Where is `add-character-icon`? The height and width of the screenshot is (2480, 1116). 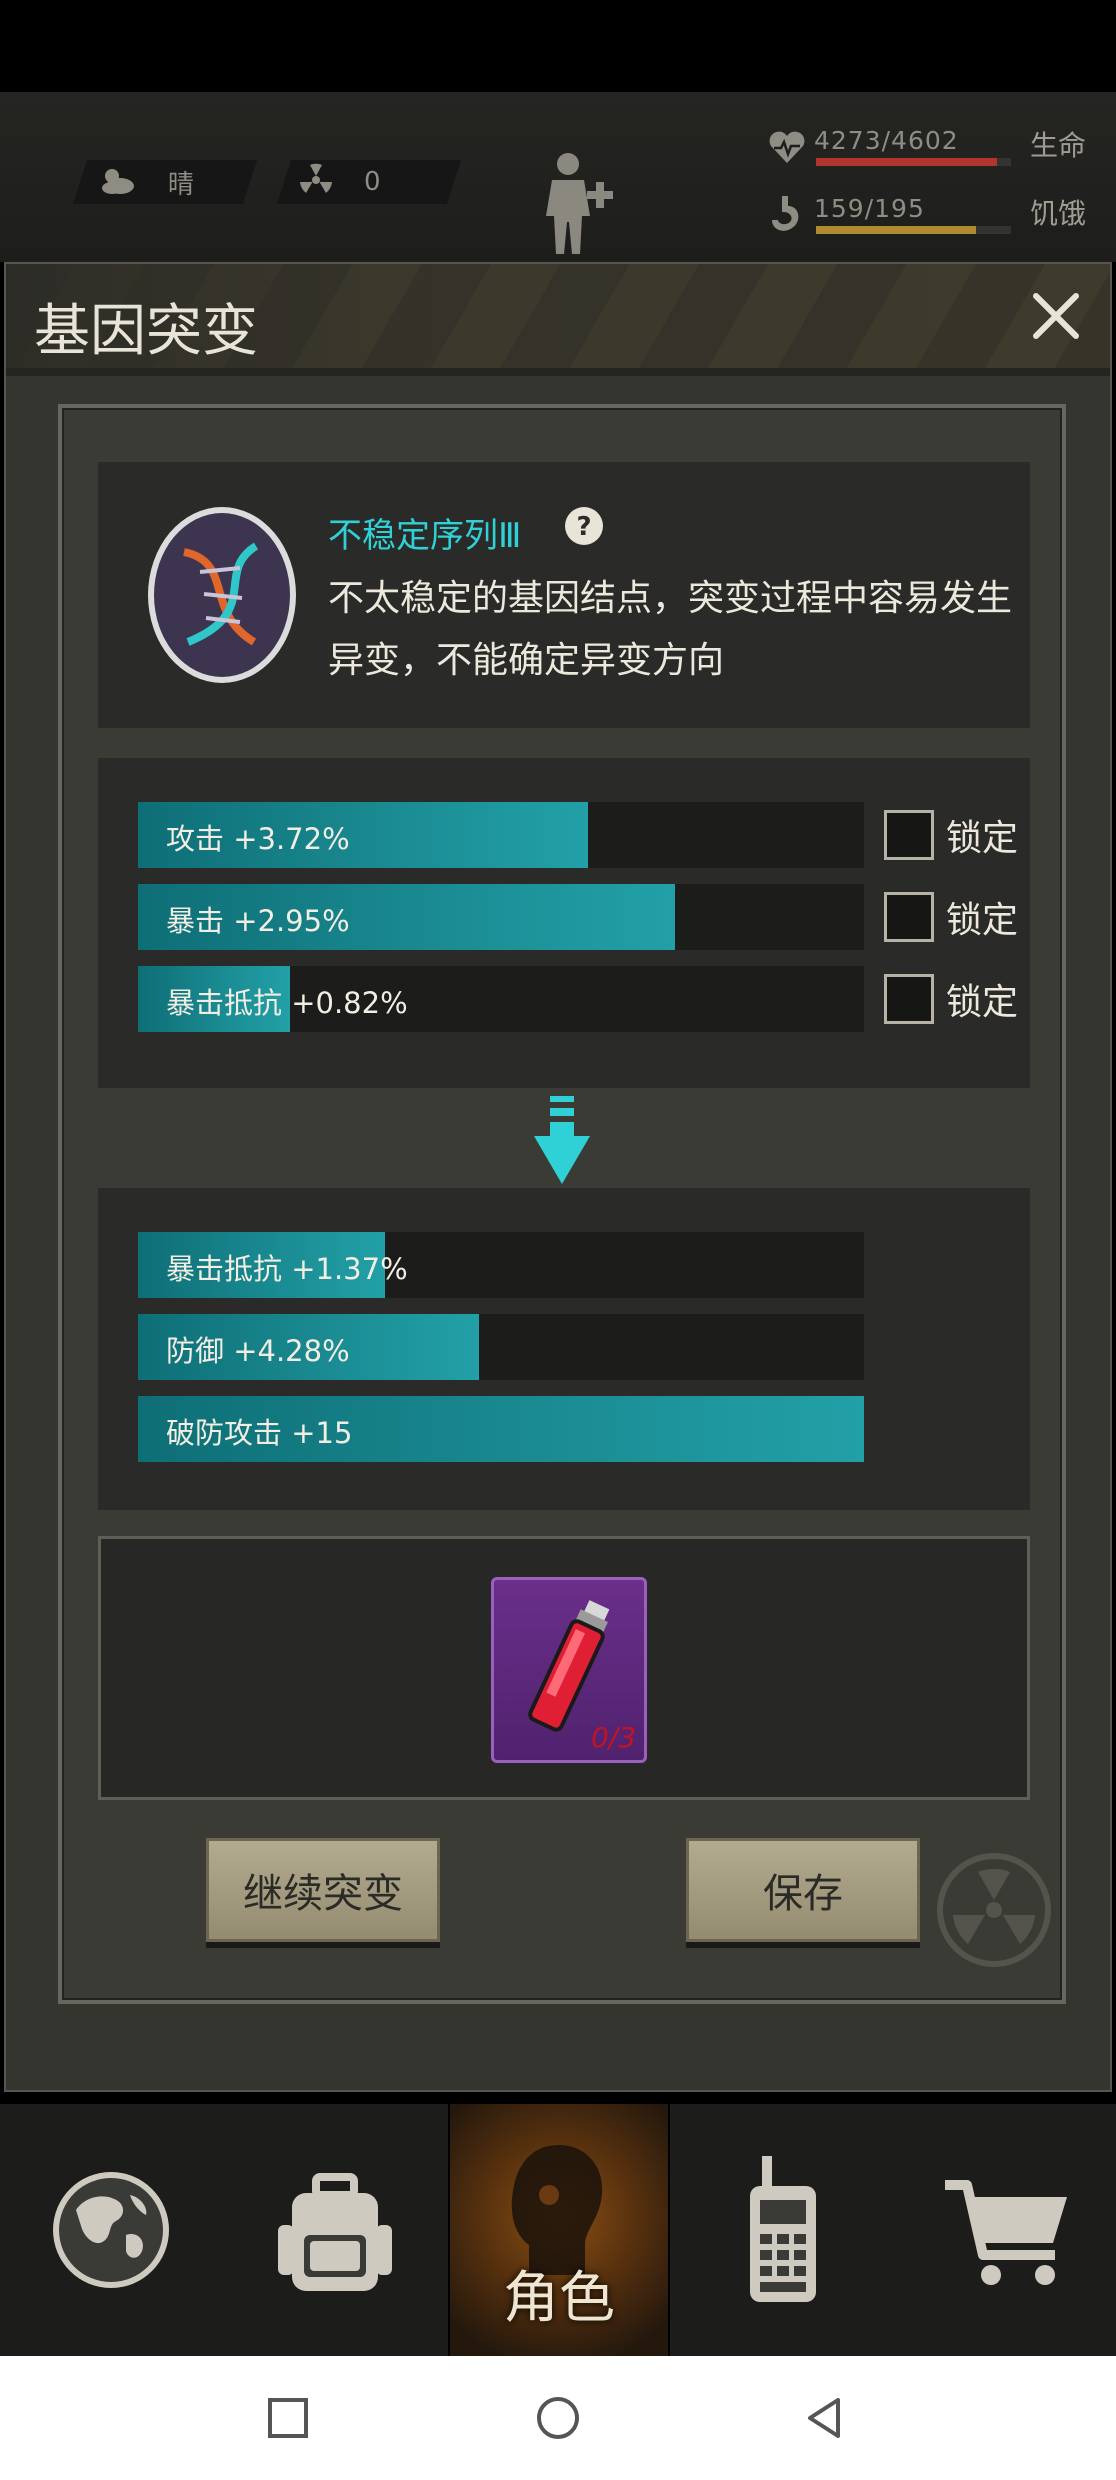 add-character-icon is located at coordinates (578, 205).